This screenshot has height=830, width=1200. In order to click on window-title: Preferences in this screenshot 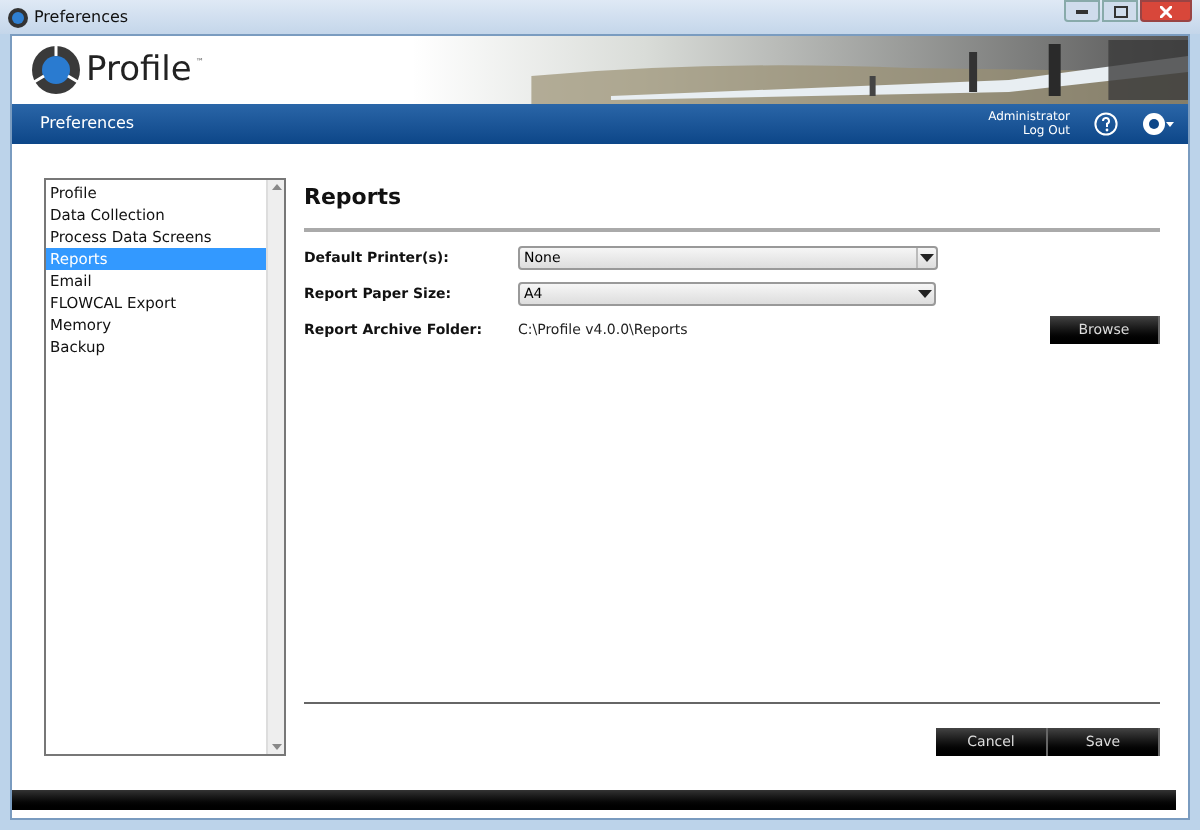, I will do `click(81, 17)`.